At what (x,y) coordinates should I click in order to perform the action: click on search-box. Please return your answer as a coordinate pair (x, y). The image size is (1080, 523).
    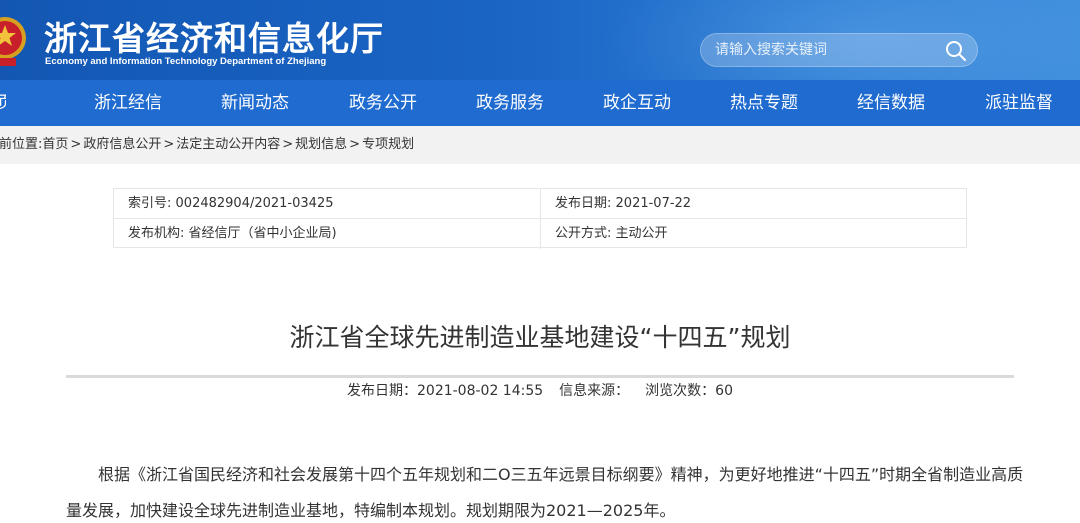
    Looking at the image, I should click on (839, 50).